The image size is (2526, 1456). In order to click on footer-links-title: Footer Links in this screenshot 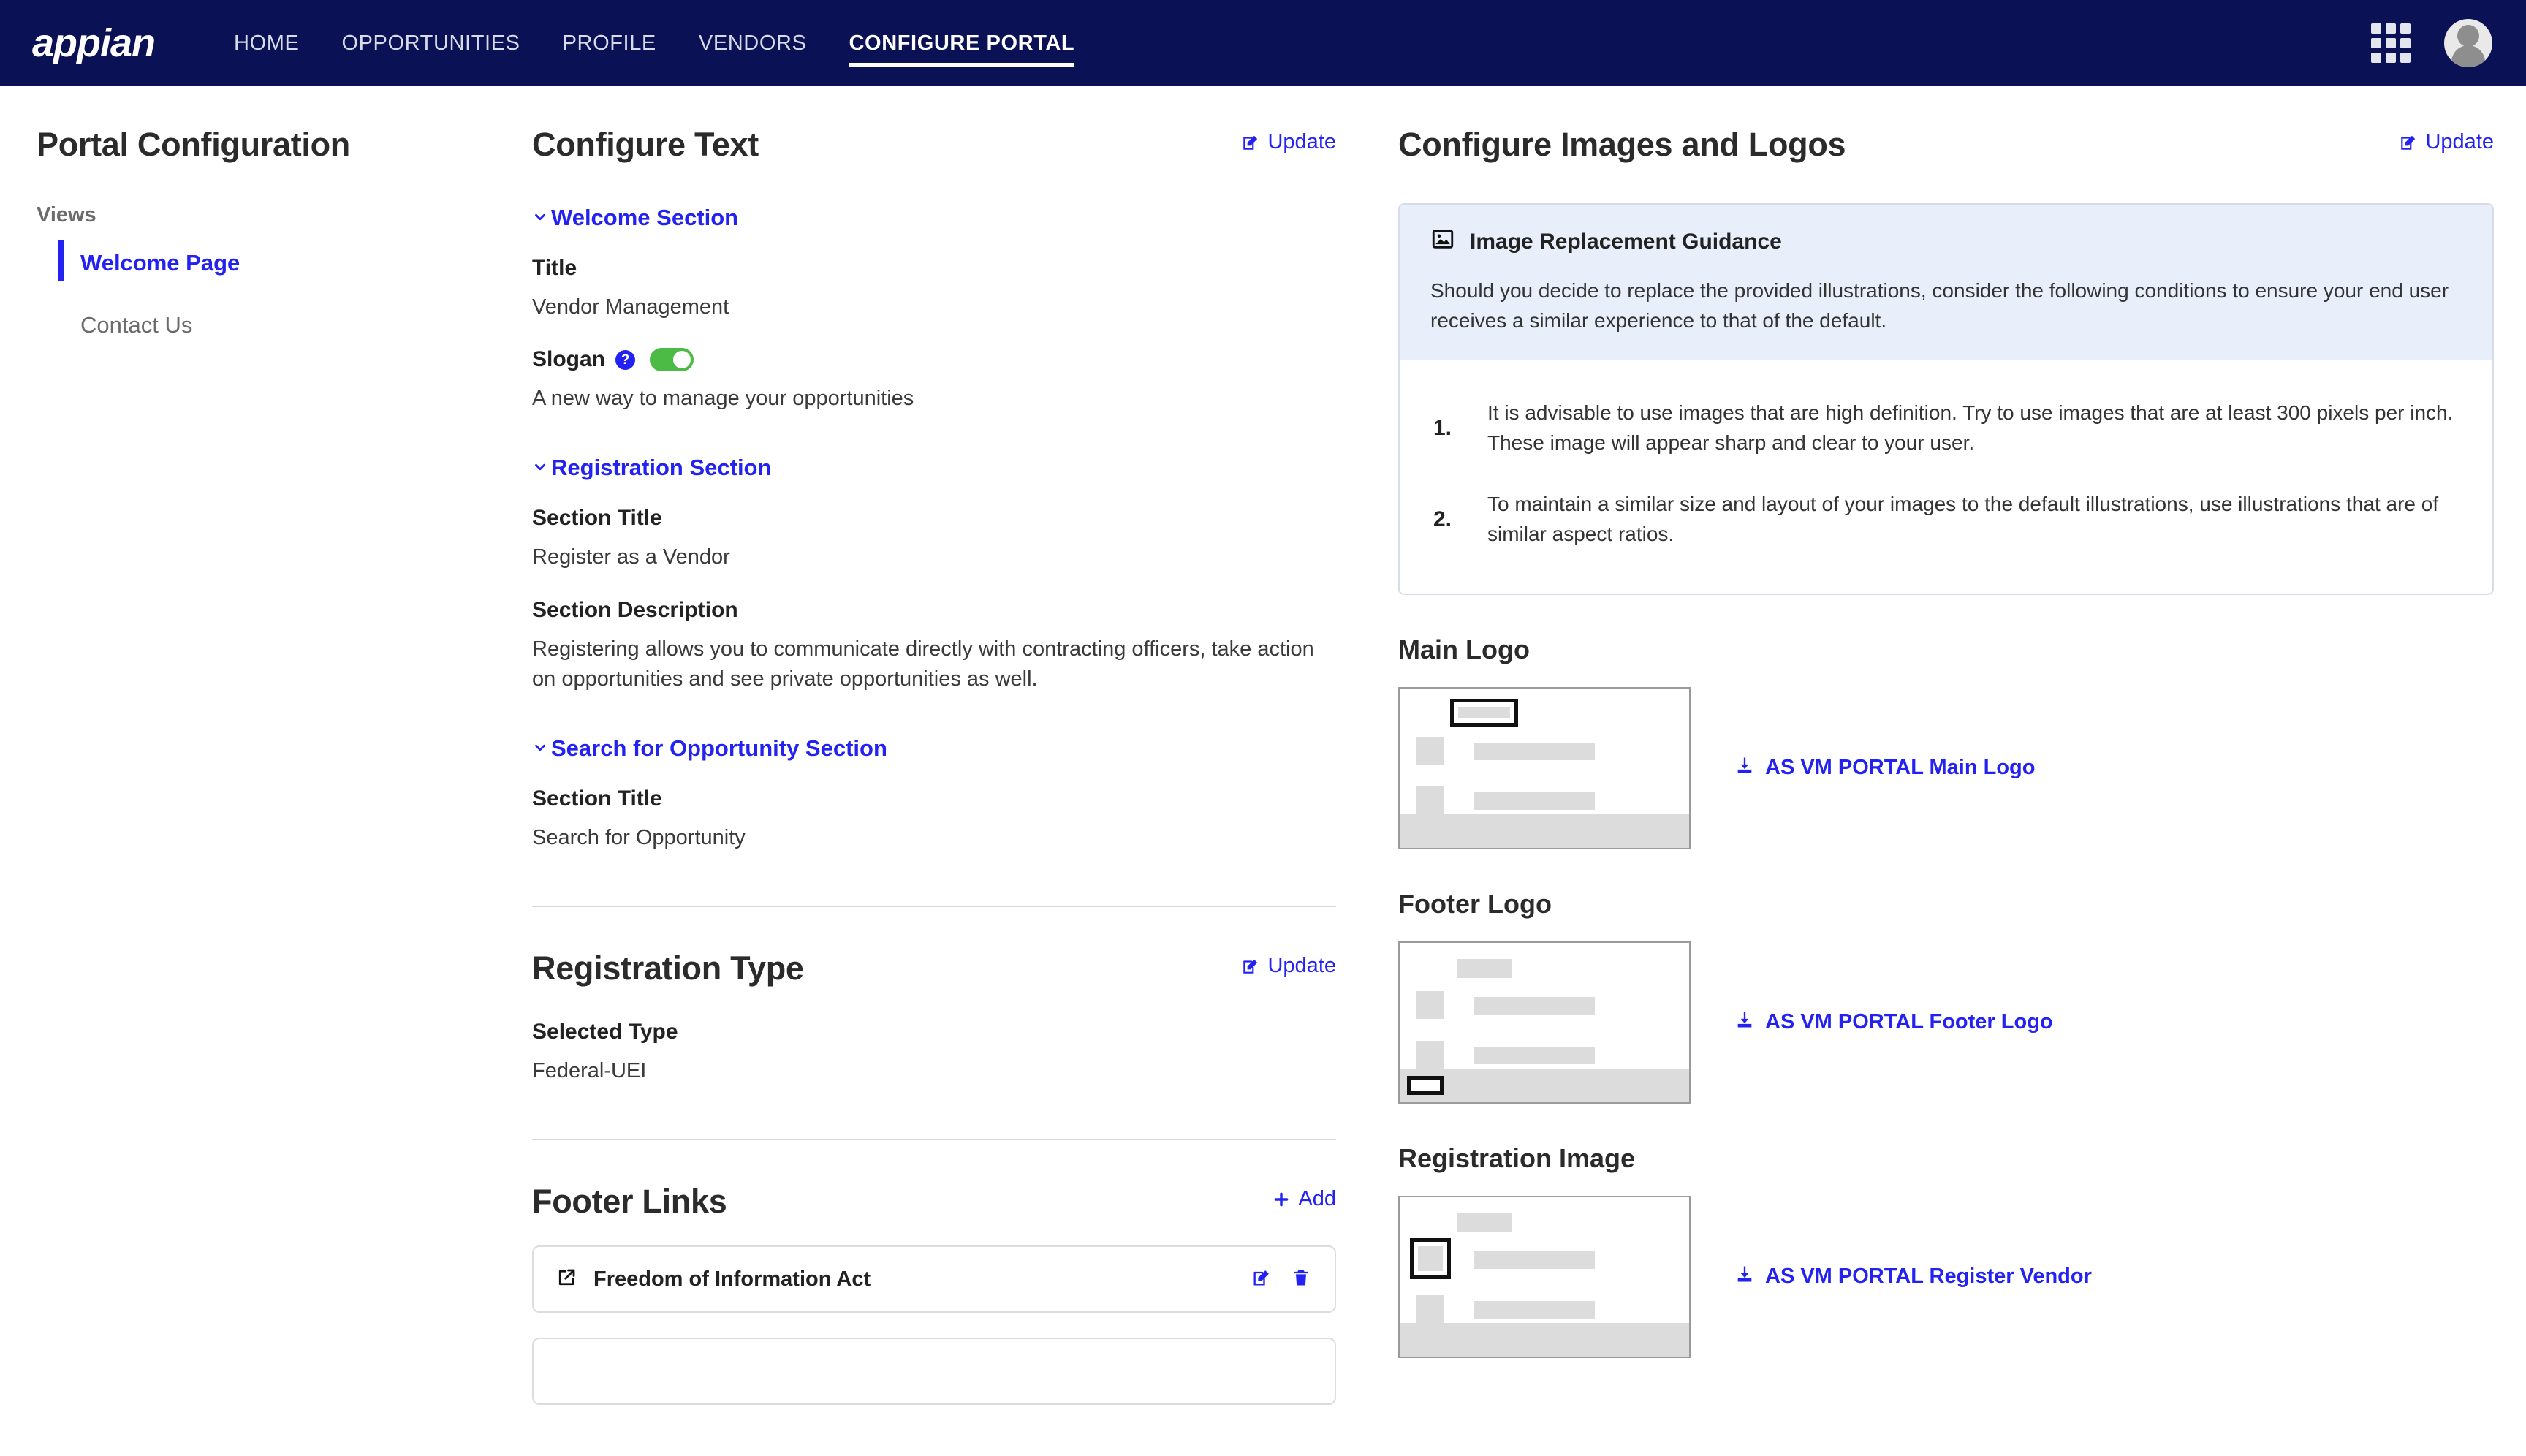, I will do `click(629, 1202)`.